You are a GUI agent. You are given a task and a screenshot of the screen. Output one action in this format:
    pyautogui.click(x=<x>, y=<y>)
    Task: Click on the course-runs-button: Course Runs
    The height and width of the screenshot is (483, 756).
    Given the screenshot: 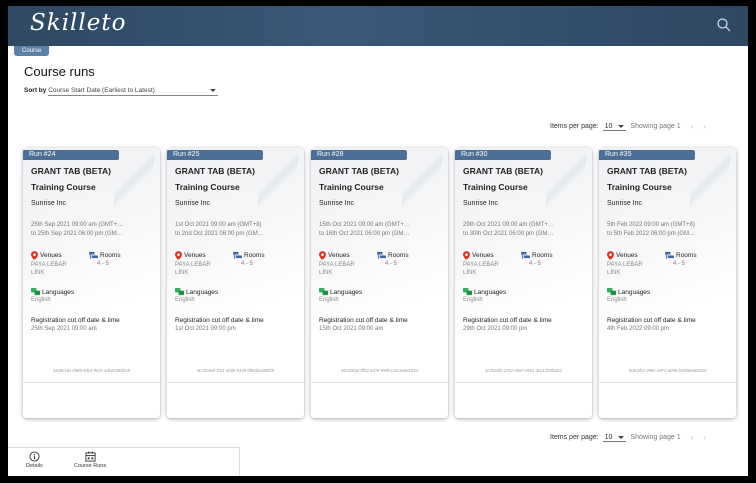 What is the action you would take?
    pyautogui.click(x=90, y=460)
    